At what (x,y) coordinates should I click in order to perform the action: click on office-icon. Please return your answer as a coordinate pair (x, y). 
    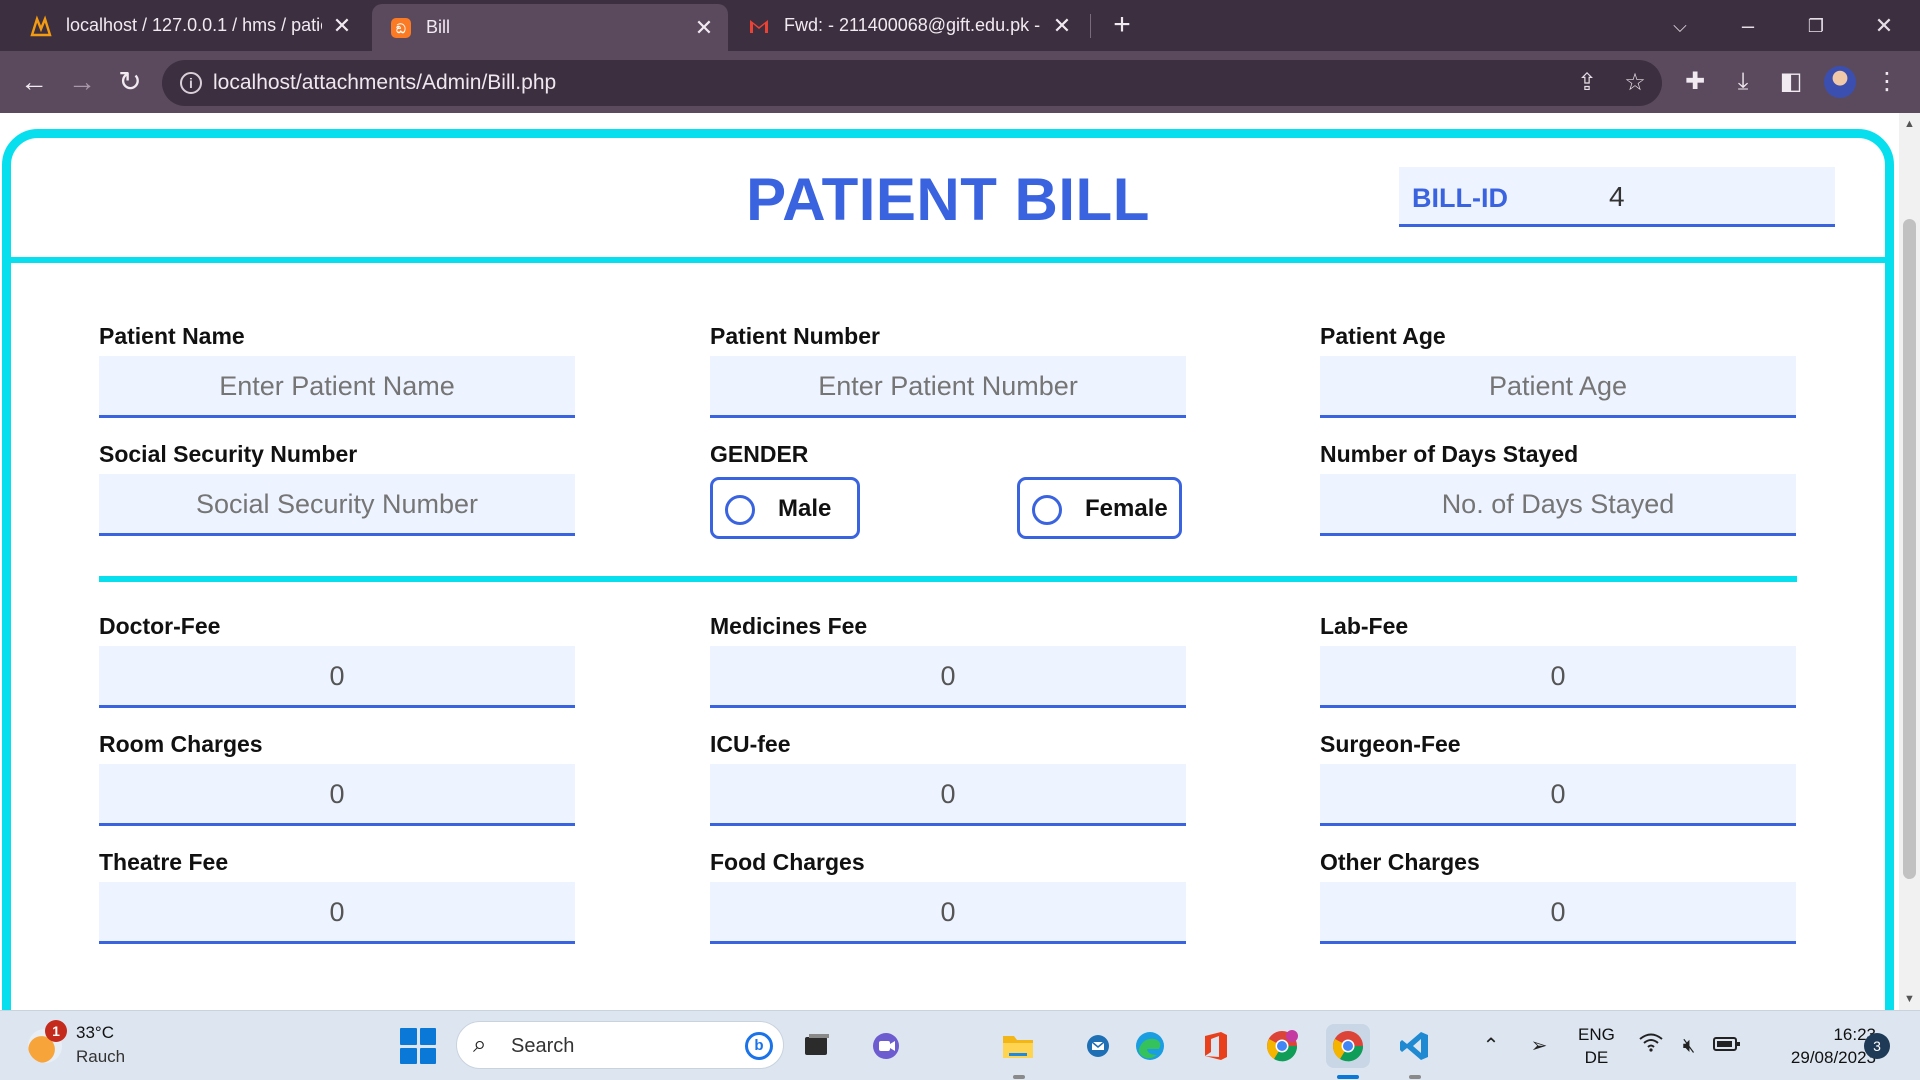
    Looking at the image, I should click on (1216, 1046).